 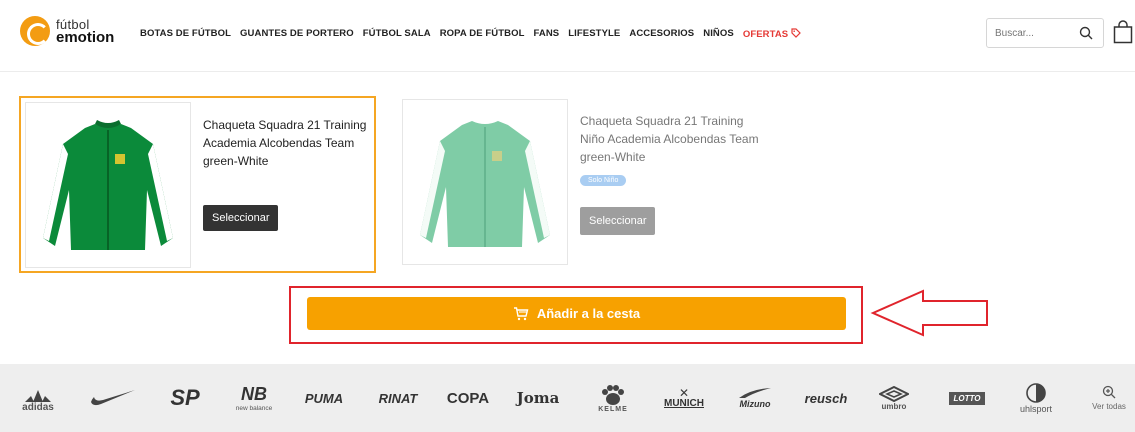 I want to click on nav-fans: FANS, so click(x=547, y=34).